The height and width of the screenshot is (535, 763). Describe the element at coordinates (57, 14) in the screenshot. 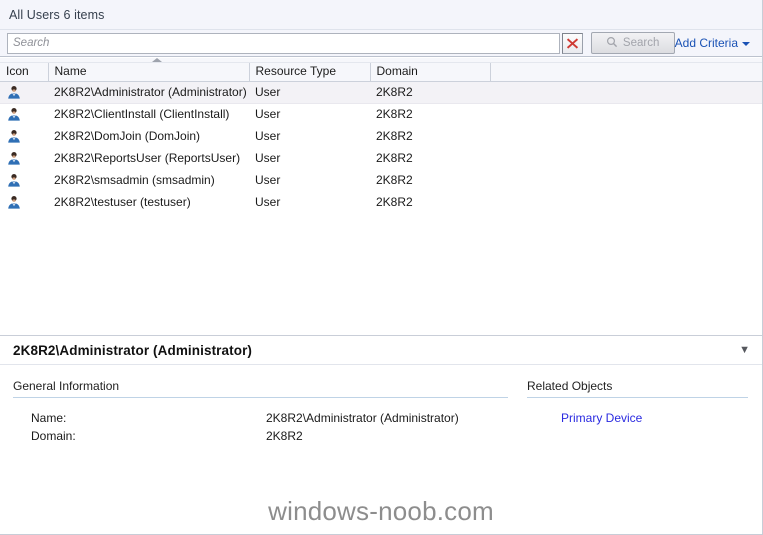

I see `page-title: All Users 6 items` at that location.